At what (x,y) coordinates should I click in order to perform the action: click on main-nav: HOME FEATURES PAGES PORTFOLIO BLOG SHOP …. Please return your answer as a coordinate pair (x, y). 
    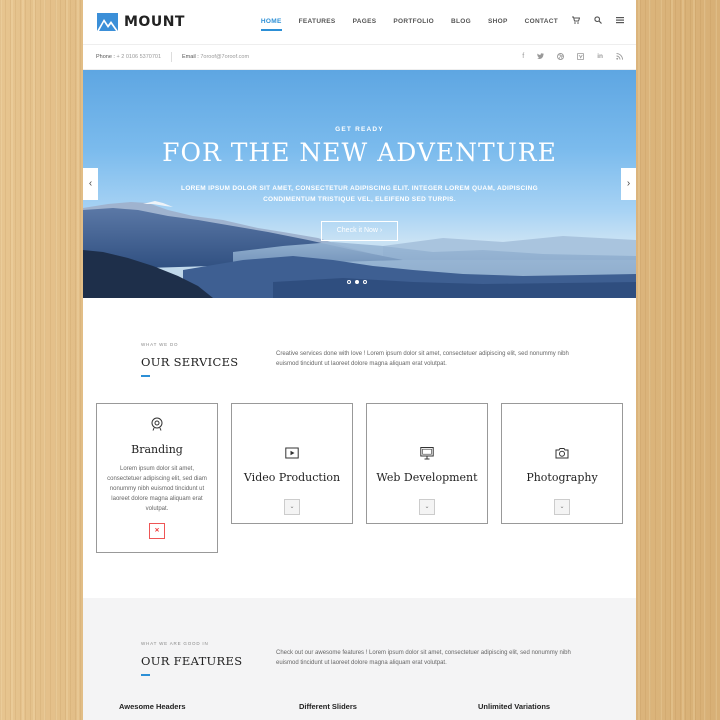
    Looking at the image, I should click on (434, 22).